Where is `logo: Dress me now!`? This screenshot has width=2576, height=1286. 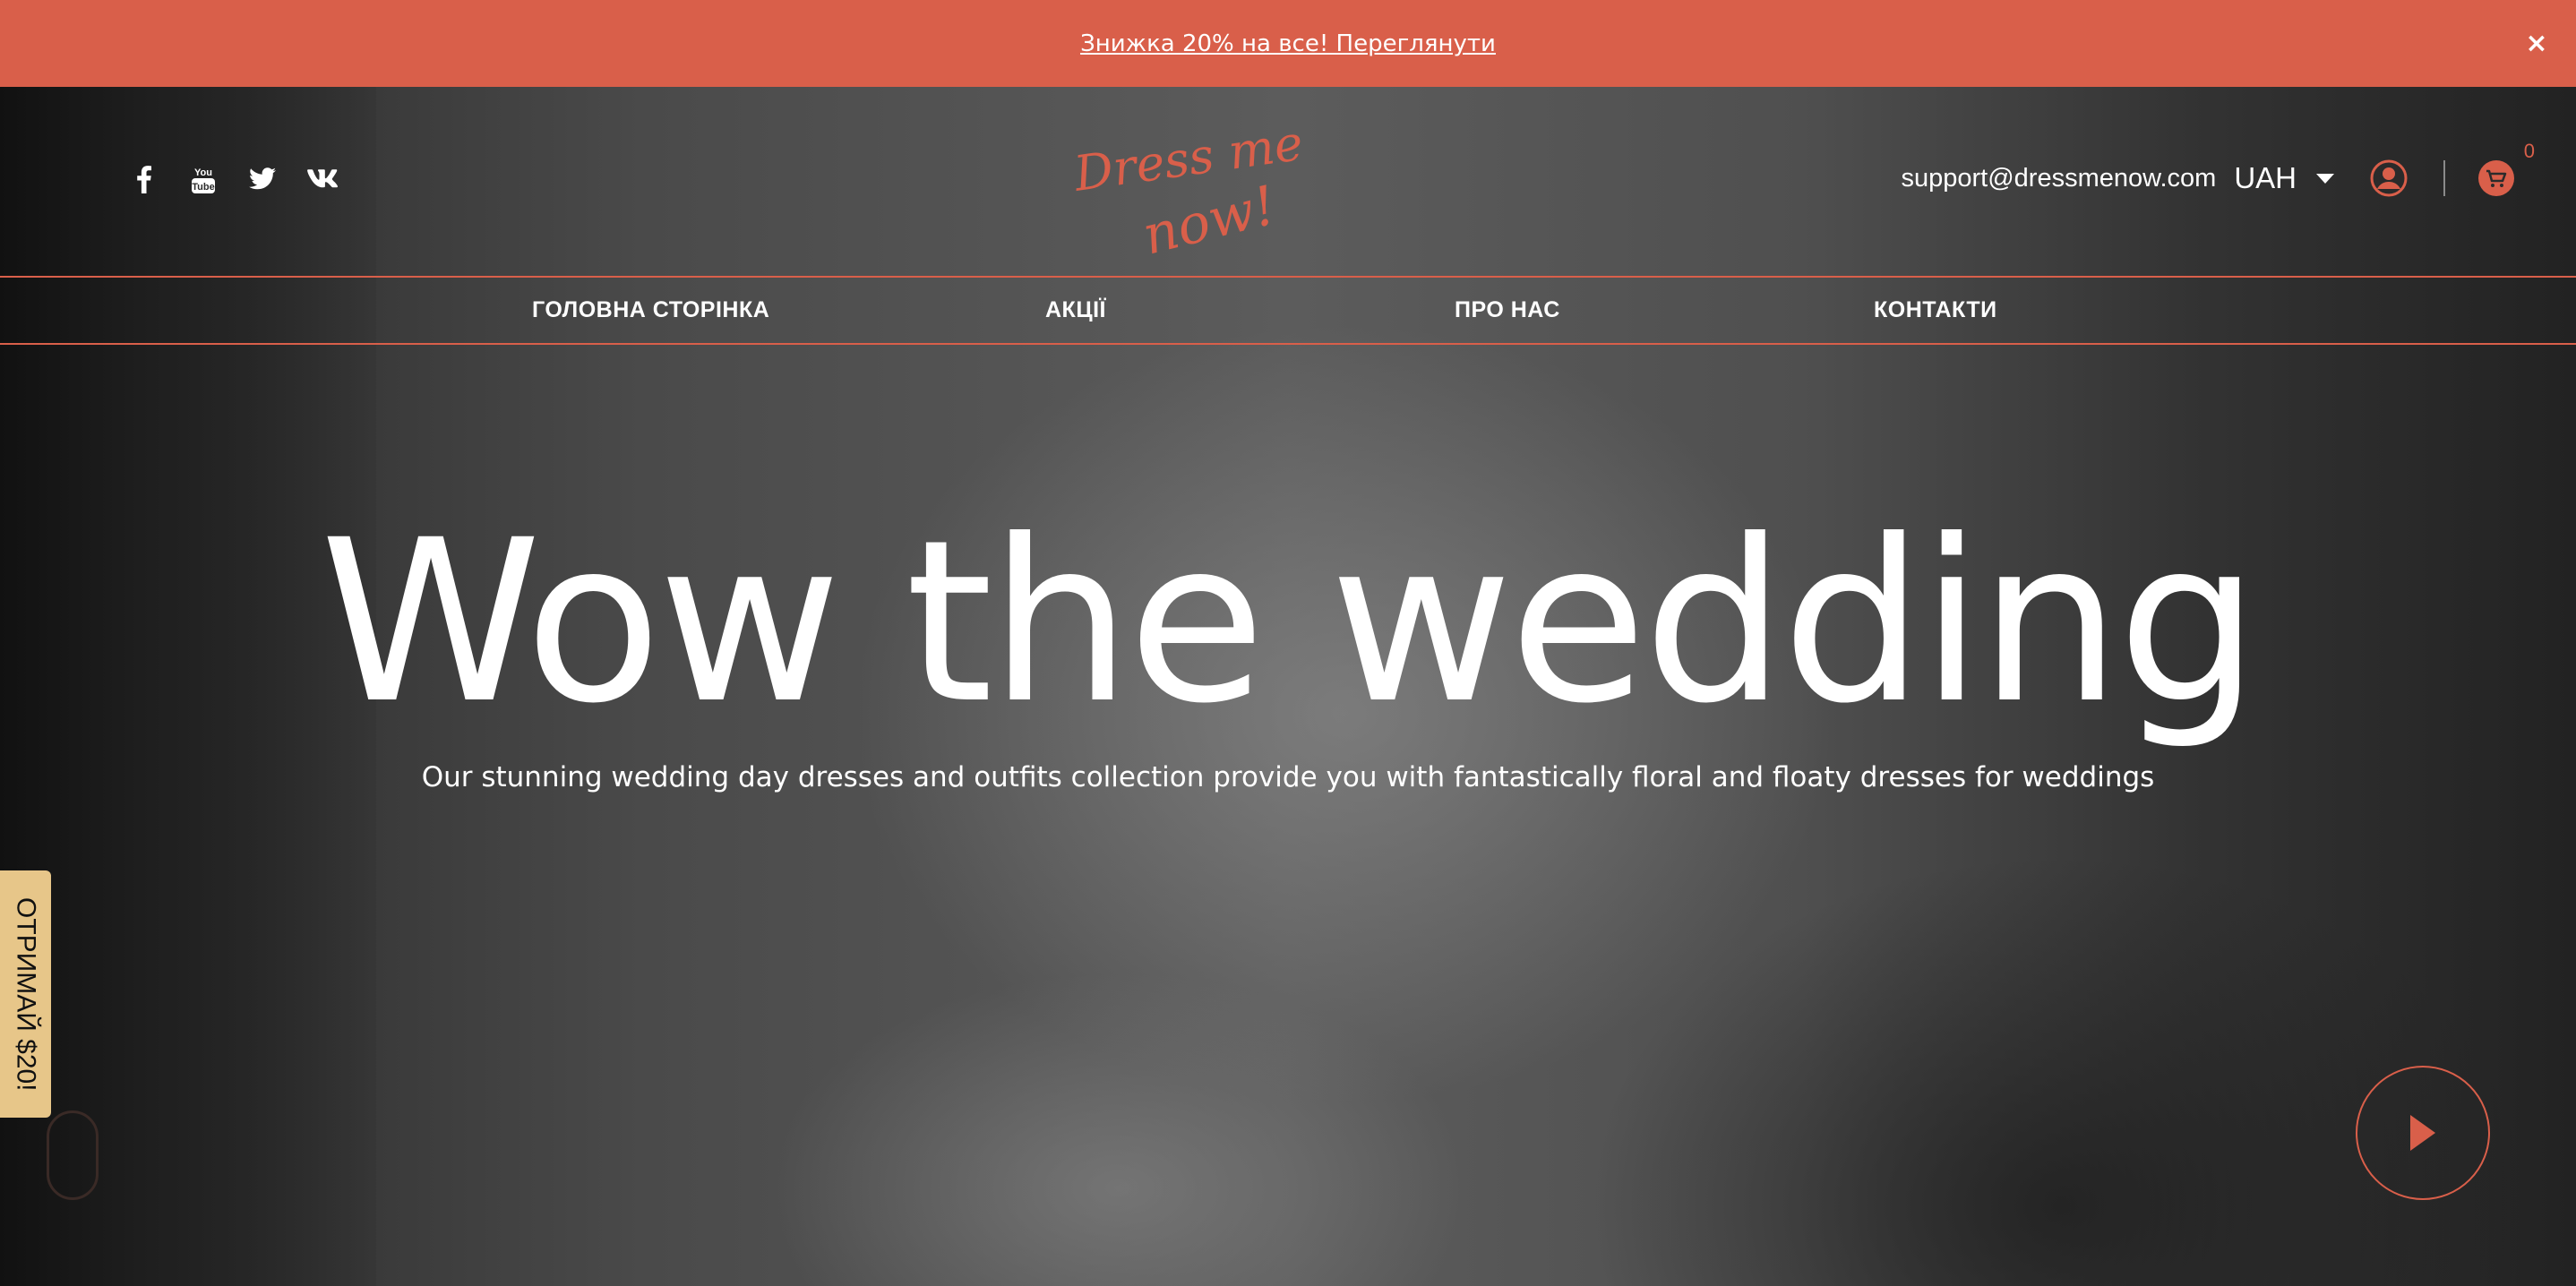
logo: Dress me now! is located at coordinates (1191, 187).